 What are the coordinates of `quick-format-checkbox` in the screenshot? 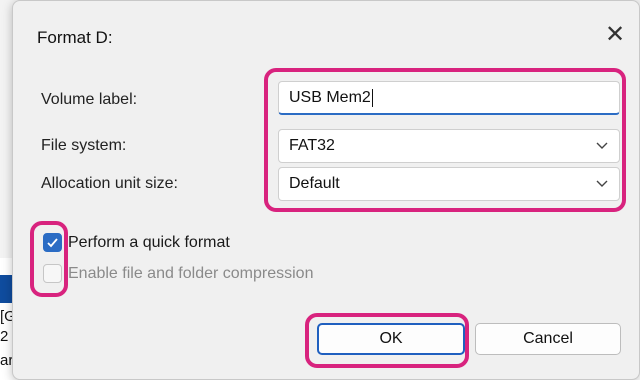 It's located at (52, 242).